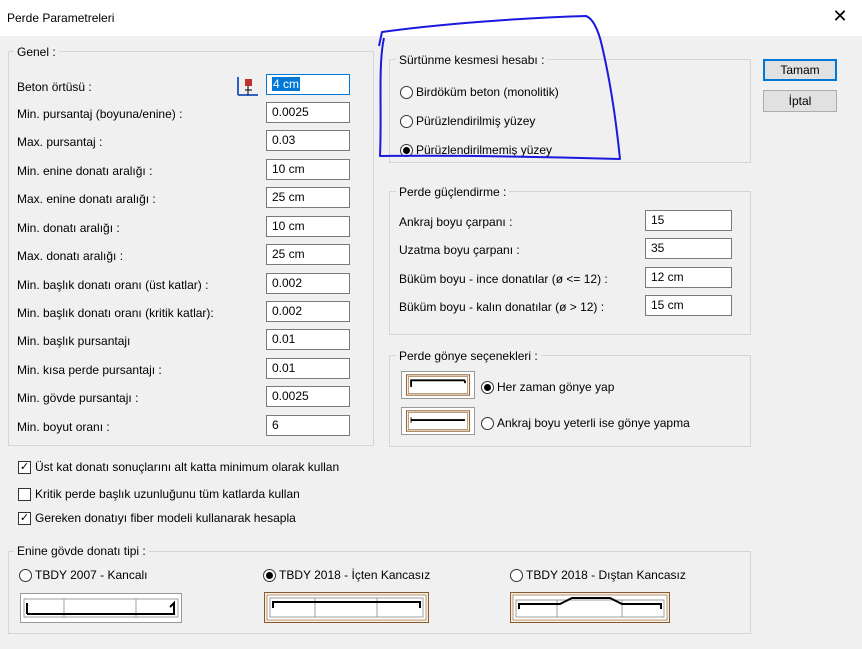  Describe the element at coordinates (556, 387) in the screenshot. I see `radio-her-zaman-gonye-label: Her zaman gönye yap` at that location.